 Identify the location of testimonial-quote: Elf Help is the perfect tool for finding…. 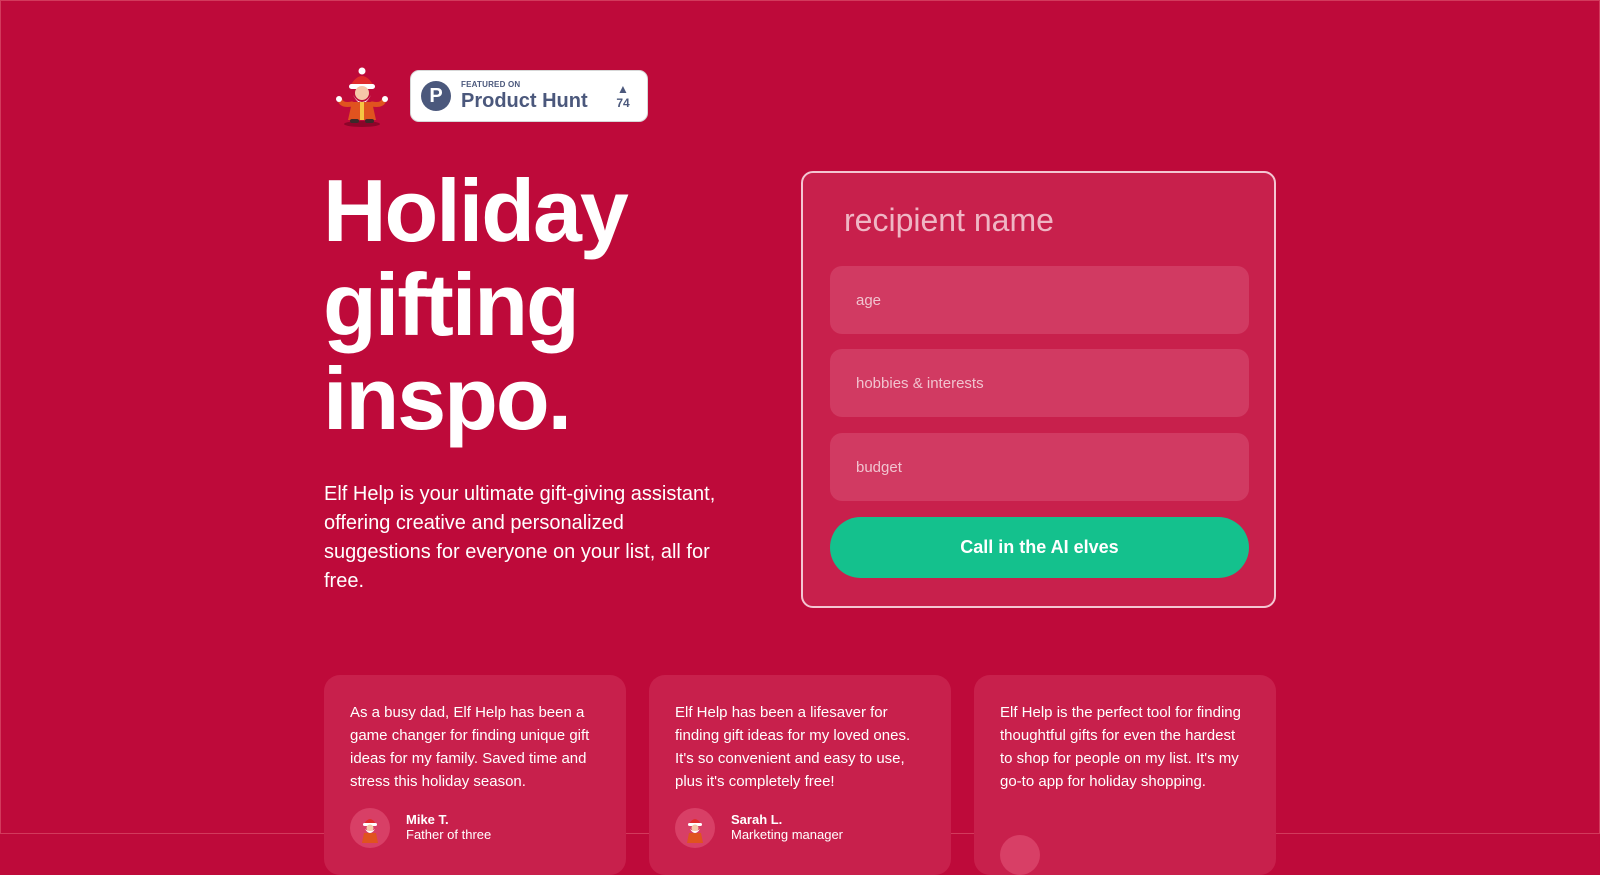
(1120, 747).